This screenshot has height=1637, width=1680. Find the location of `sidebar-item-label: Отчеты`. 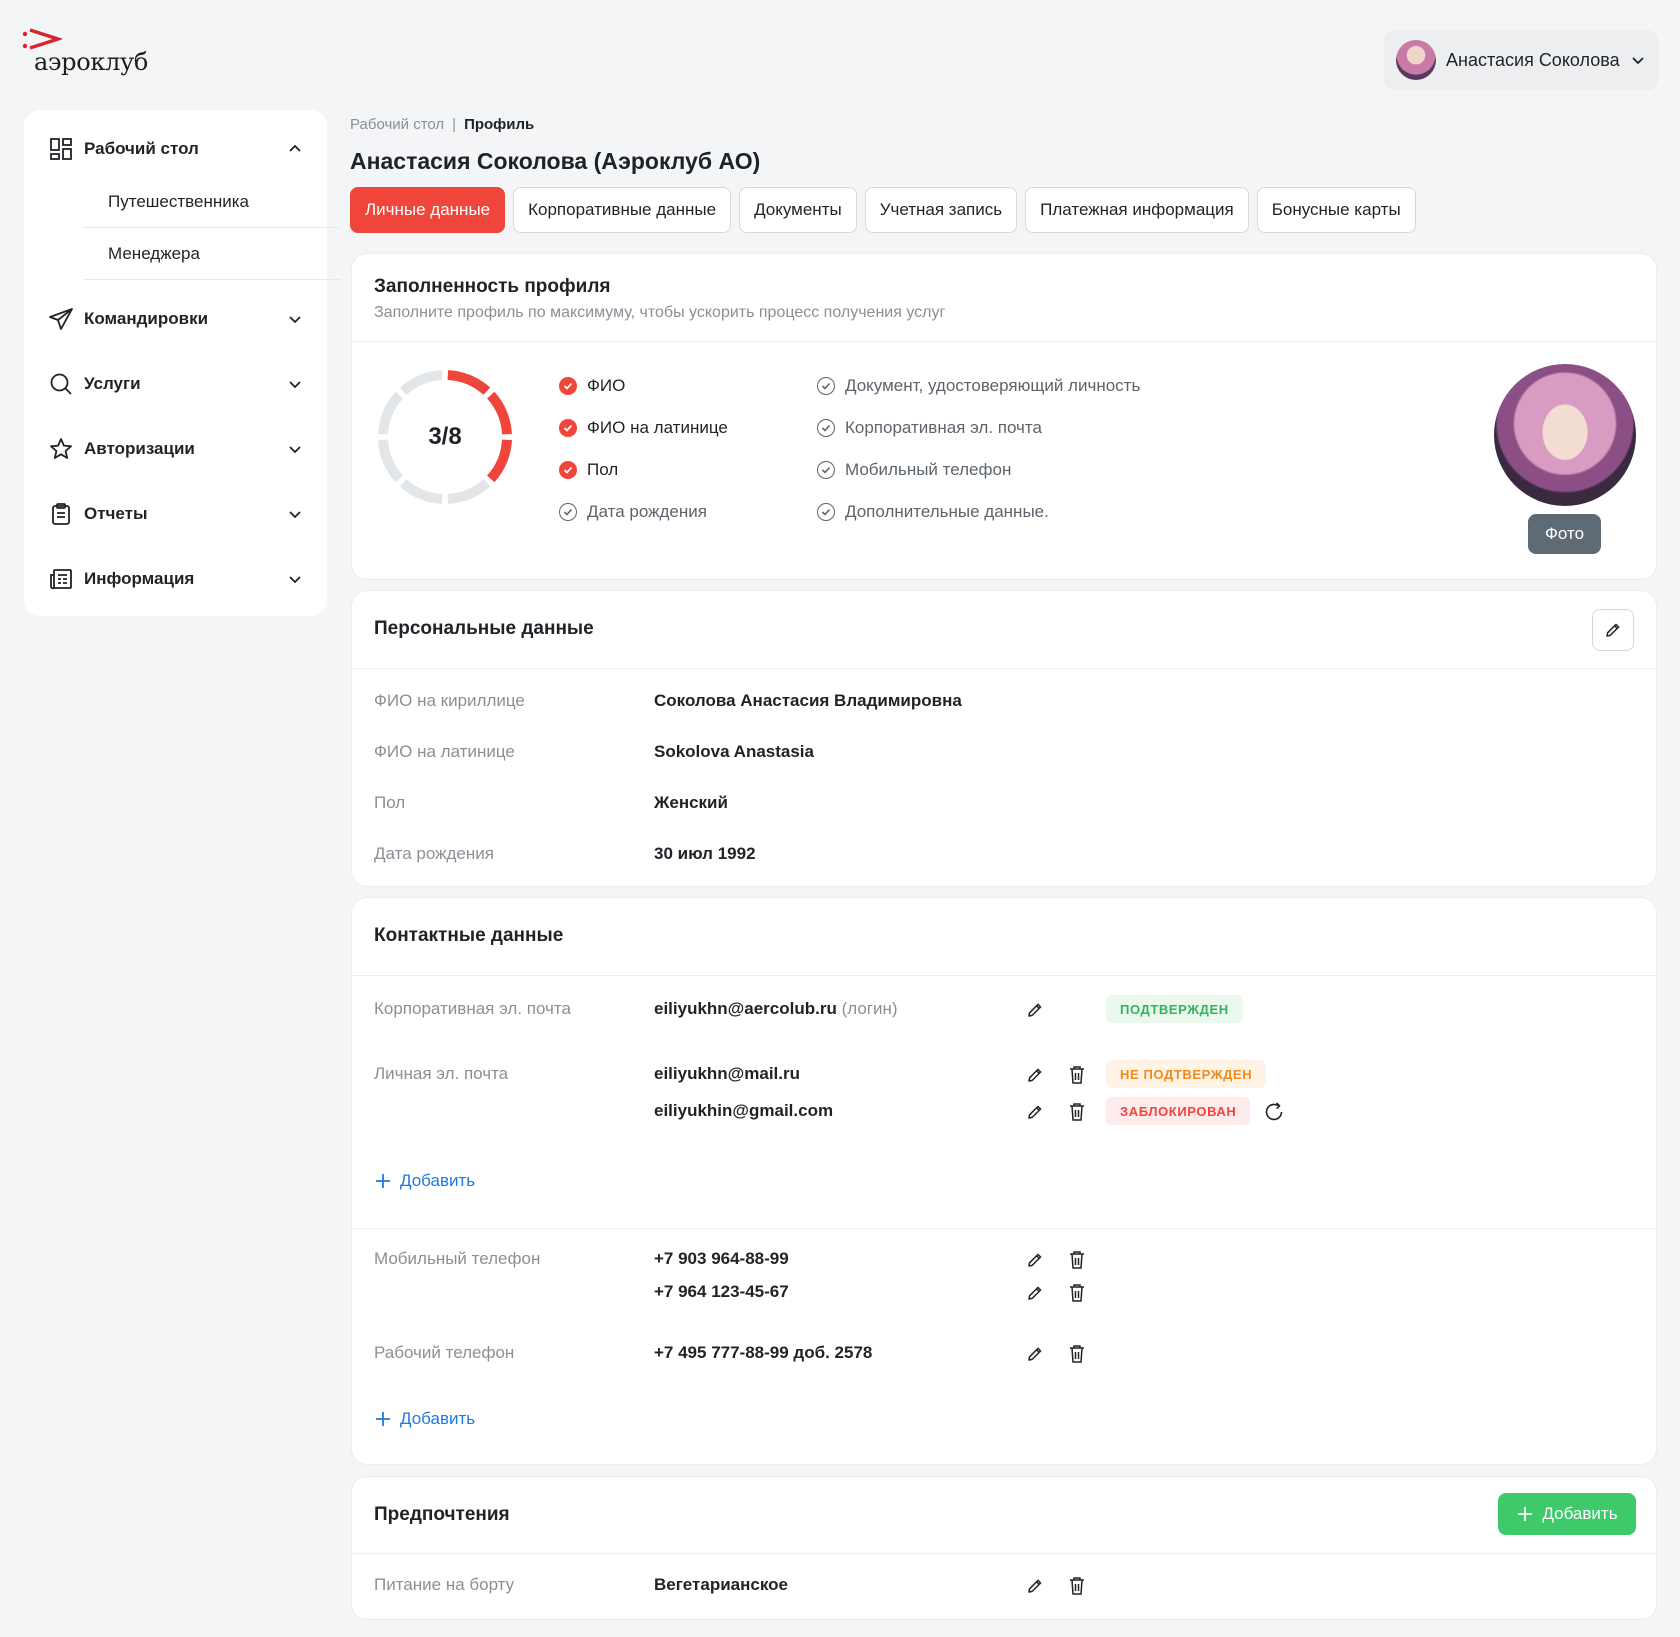

sidebar-item-label: Отчеты is located at coordinates (116, 513).